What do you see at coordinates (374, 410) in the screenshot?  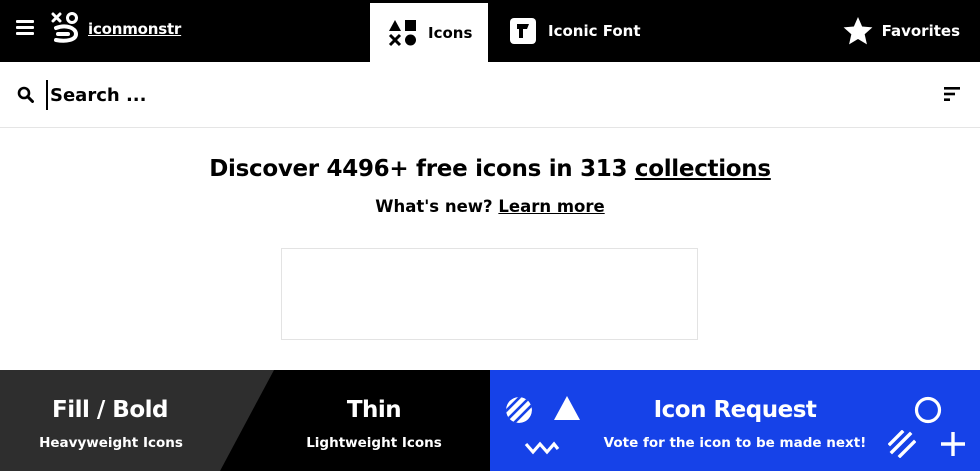 I see `thin-title: Thin` at bounding box center [374, 410].